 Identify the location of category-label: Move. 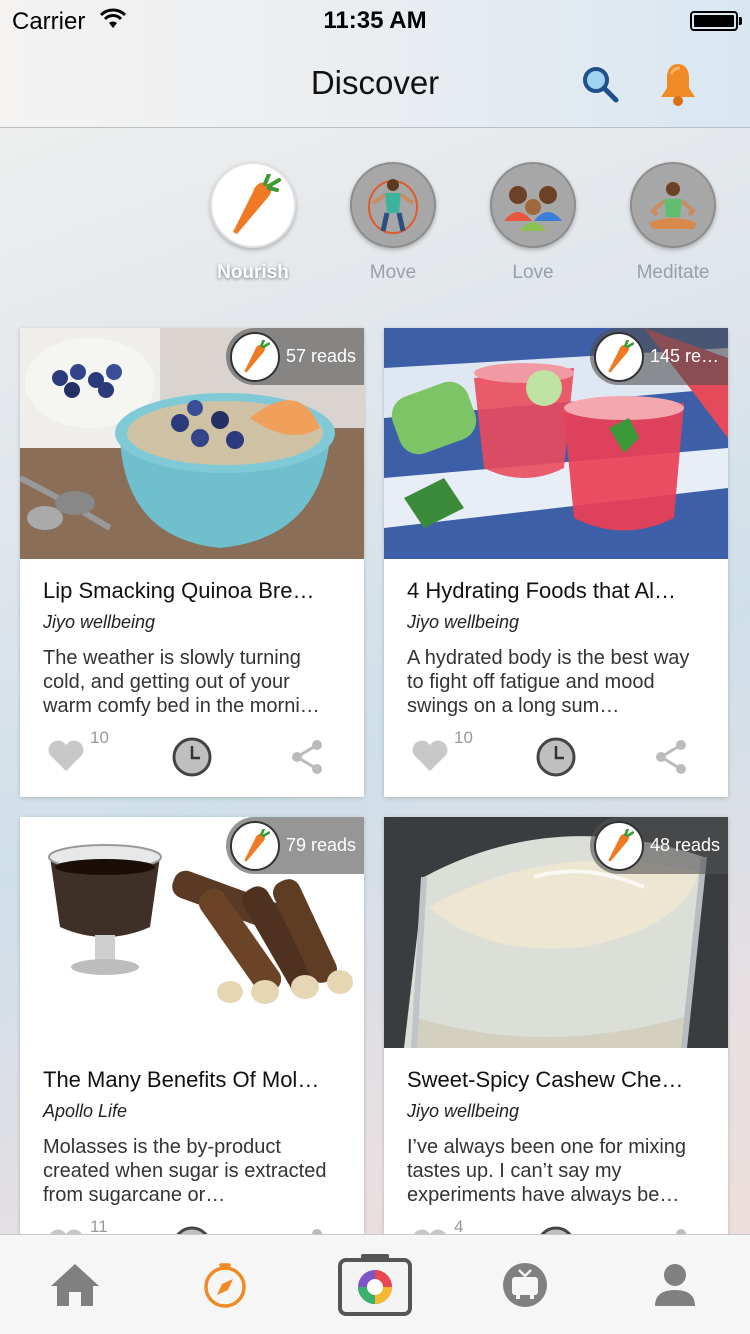
(393, 272).